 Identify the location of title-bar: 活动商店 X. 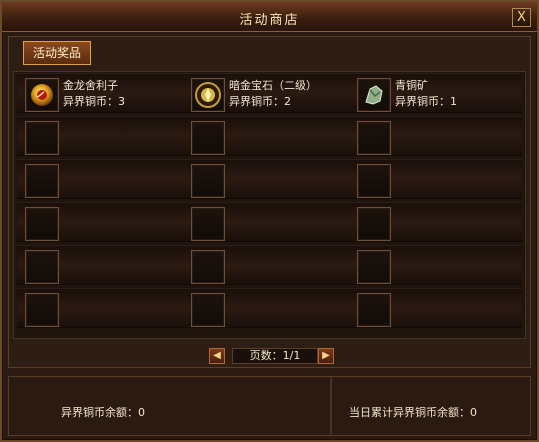
(269, 17).